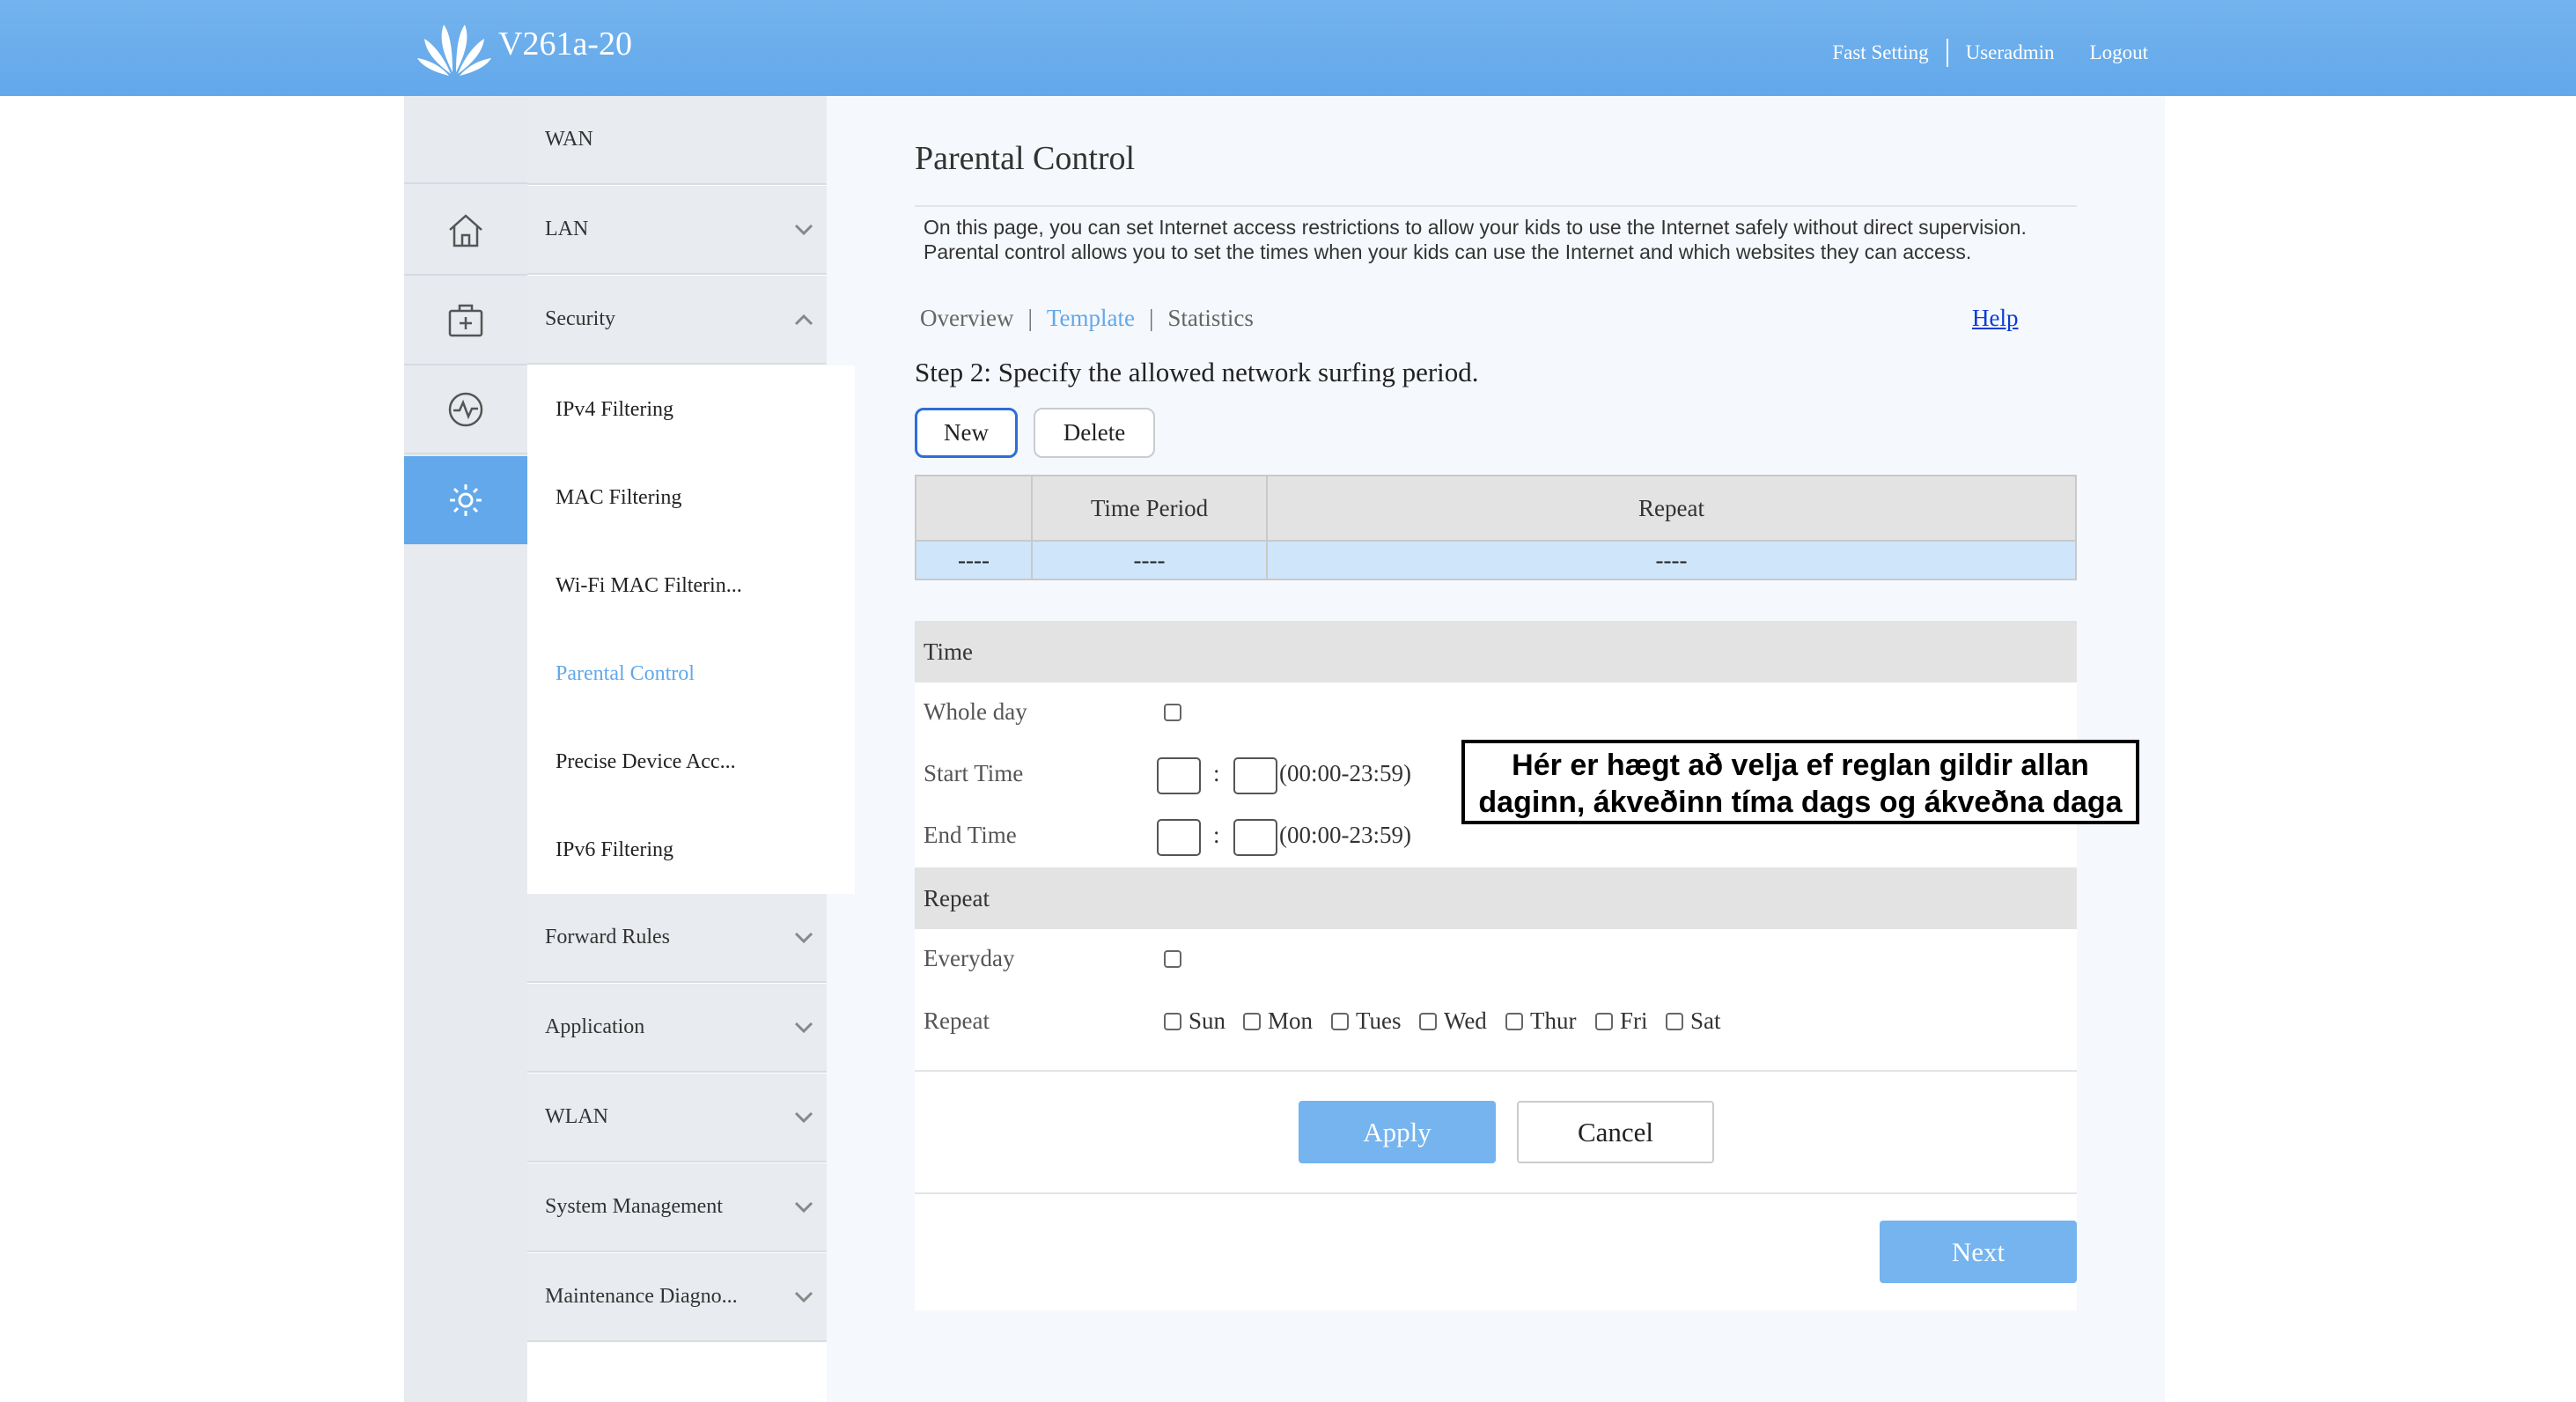 The image size is (2576, 1402). What do you see at coordinates (1179, 837) in the screenshot?
I see `end-hour-input` at bounding box center [1179, 837].